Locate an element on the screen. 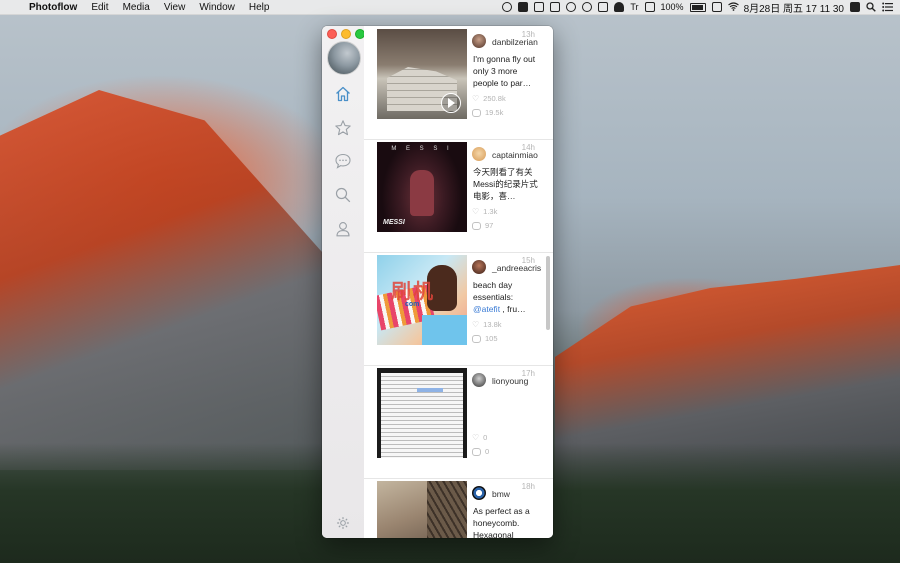  status-box-icon is located at coordinates (539, 7).